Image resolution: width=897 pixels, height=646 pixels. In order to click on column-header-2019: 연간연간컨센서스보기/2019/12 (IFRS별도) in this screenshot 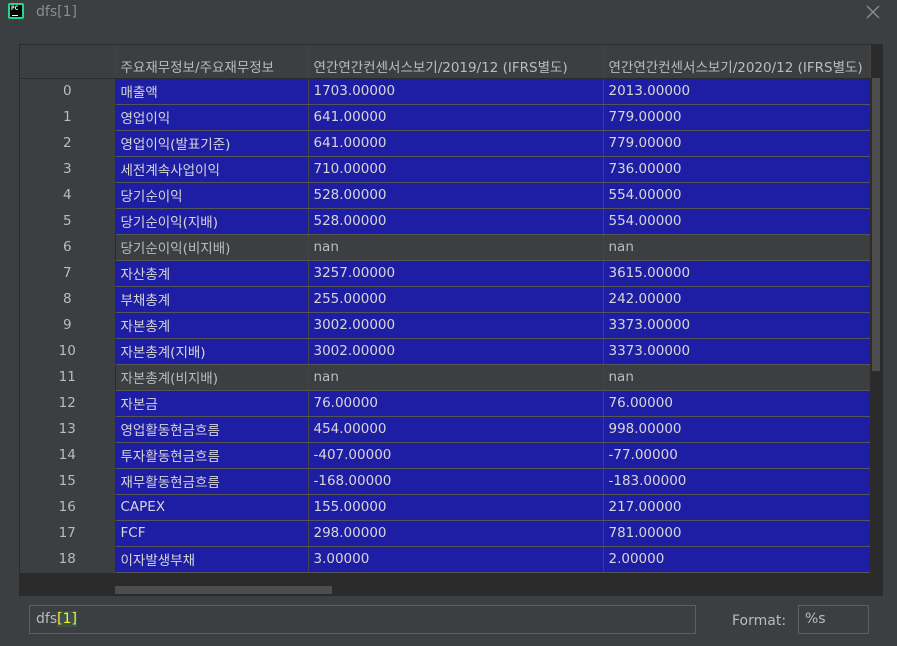, I will do `click(456, 62)`.